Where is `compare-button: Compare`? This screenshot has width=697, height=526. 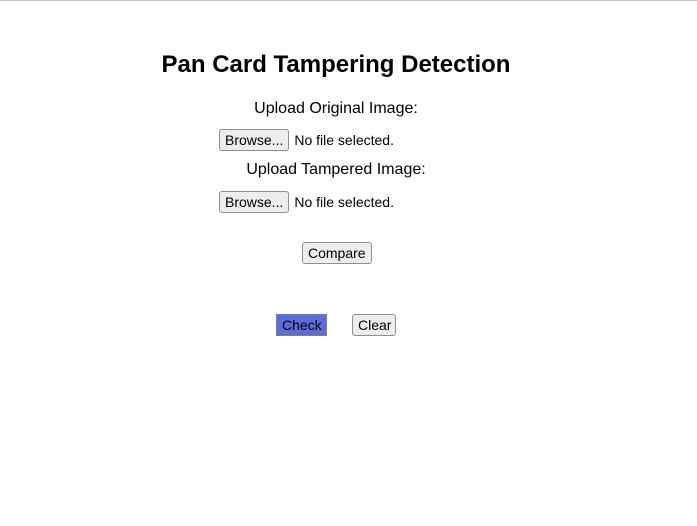 compare-button: Compare is located at coordinates (337, 253).